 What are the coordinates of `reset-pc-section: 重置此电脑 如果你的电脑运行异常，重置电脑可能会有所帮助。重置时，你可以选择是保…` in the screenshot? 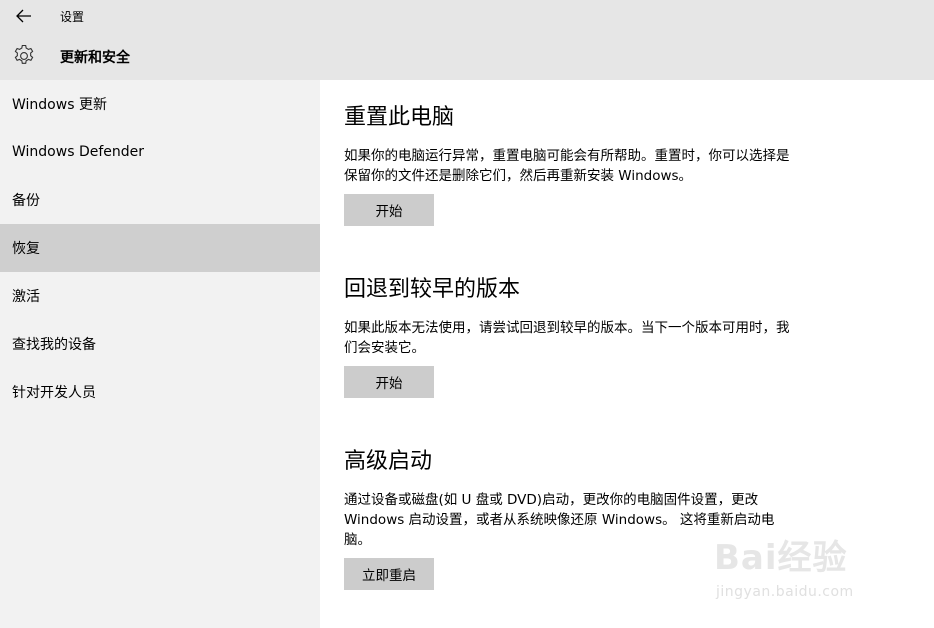 It's located at (569, 163).